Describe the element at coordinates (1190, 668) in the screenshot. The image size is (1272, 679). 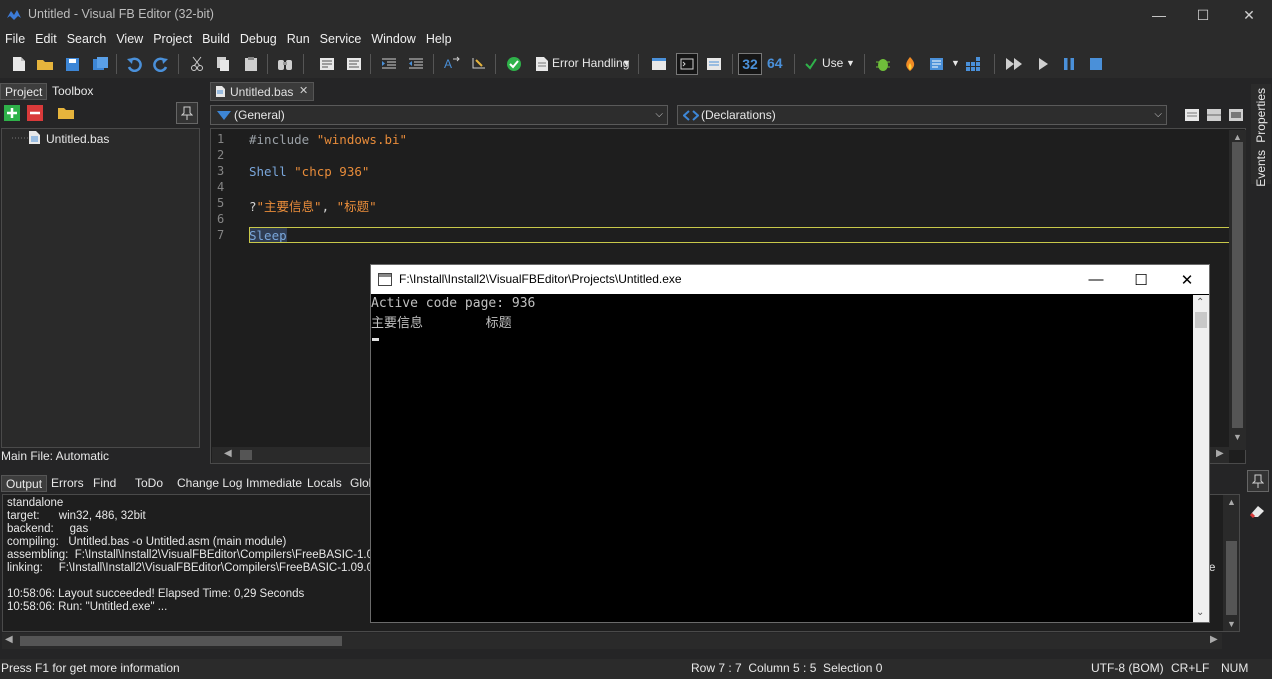
I see `status-line-ending: CR+LF` at that location.